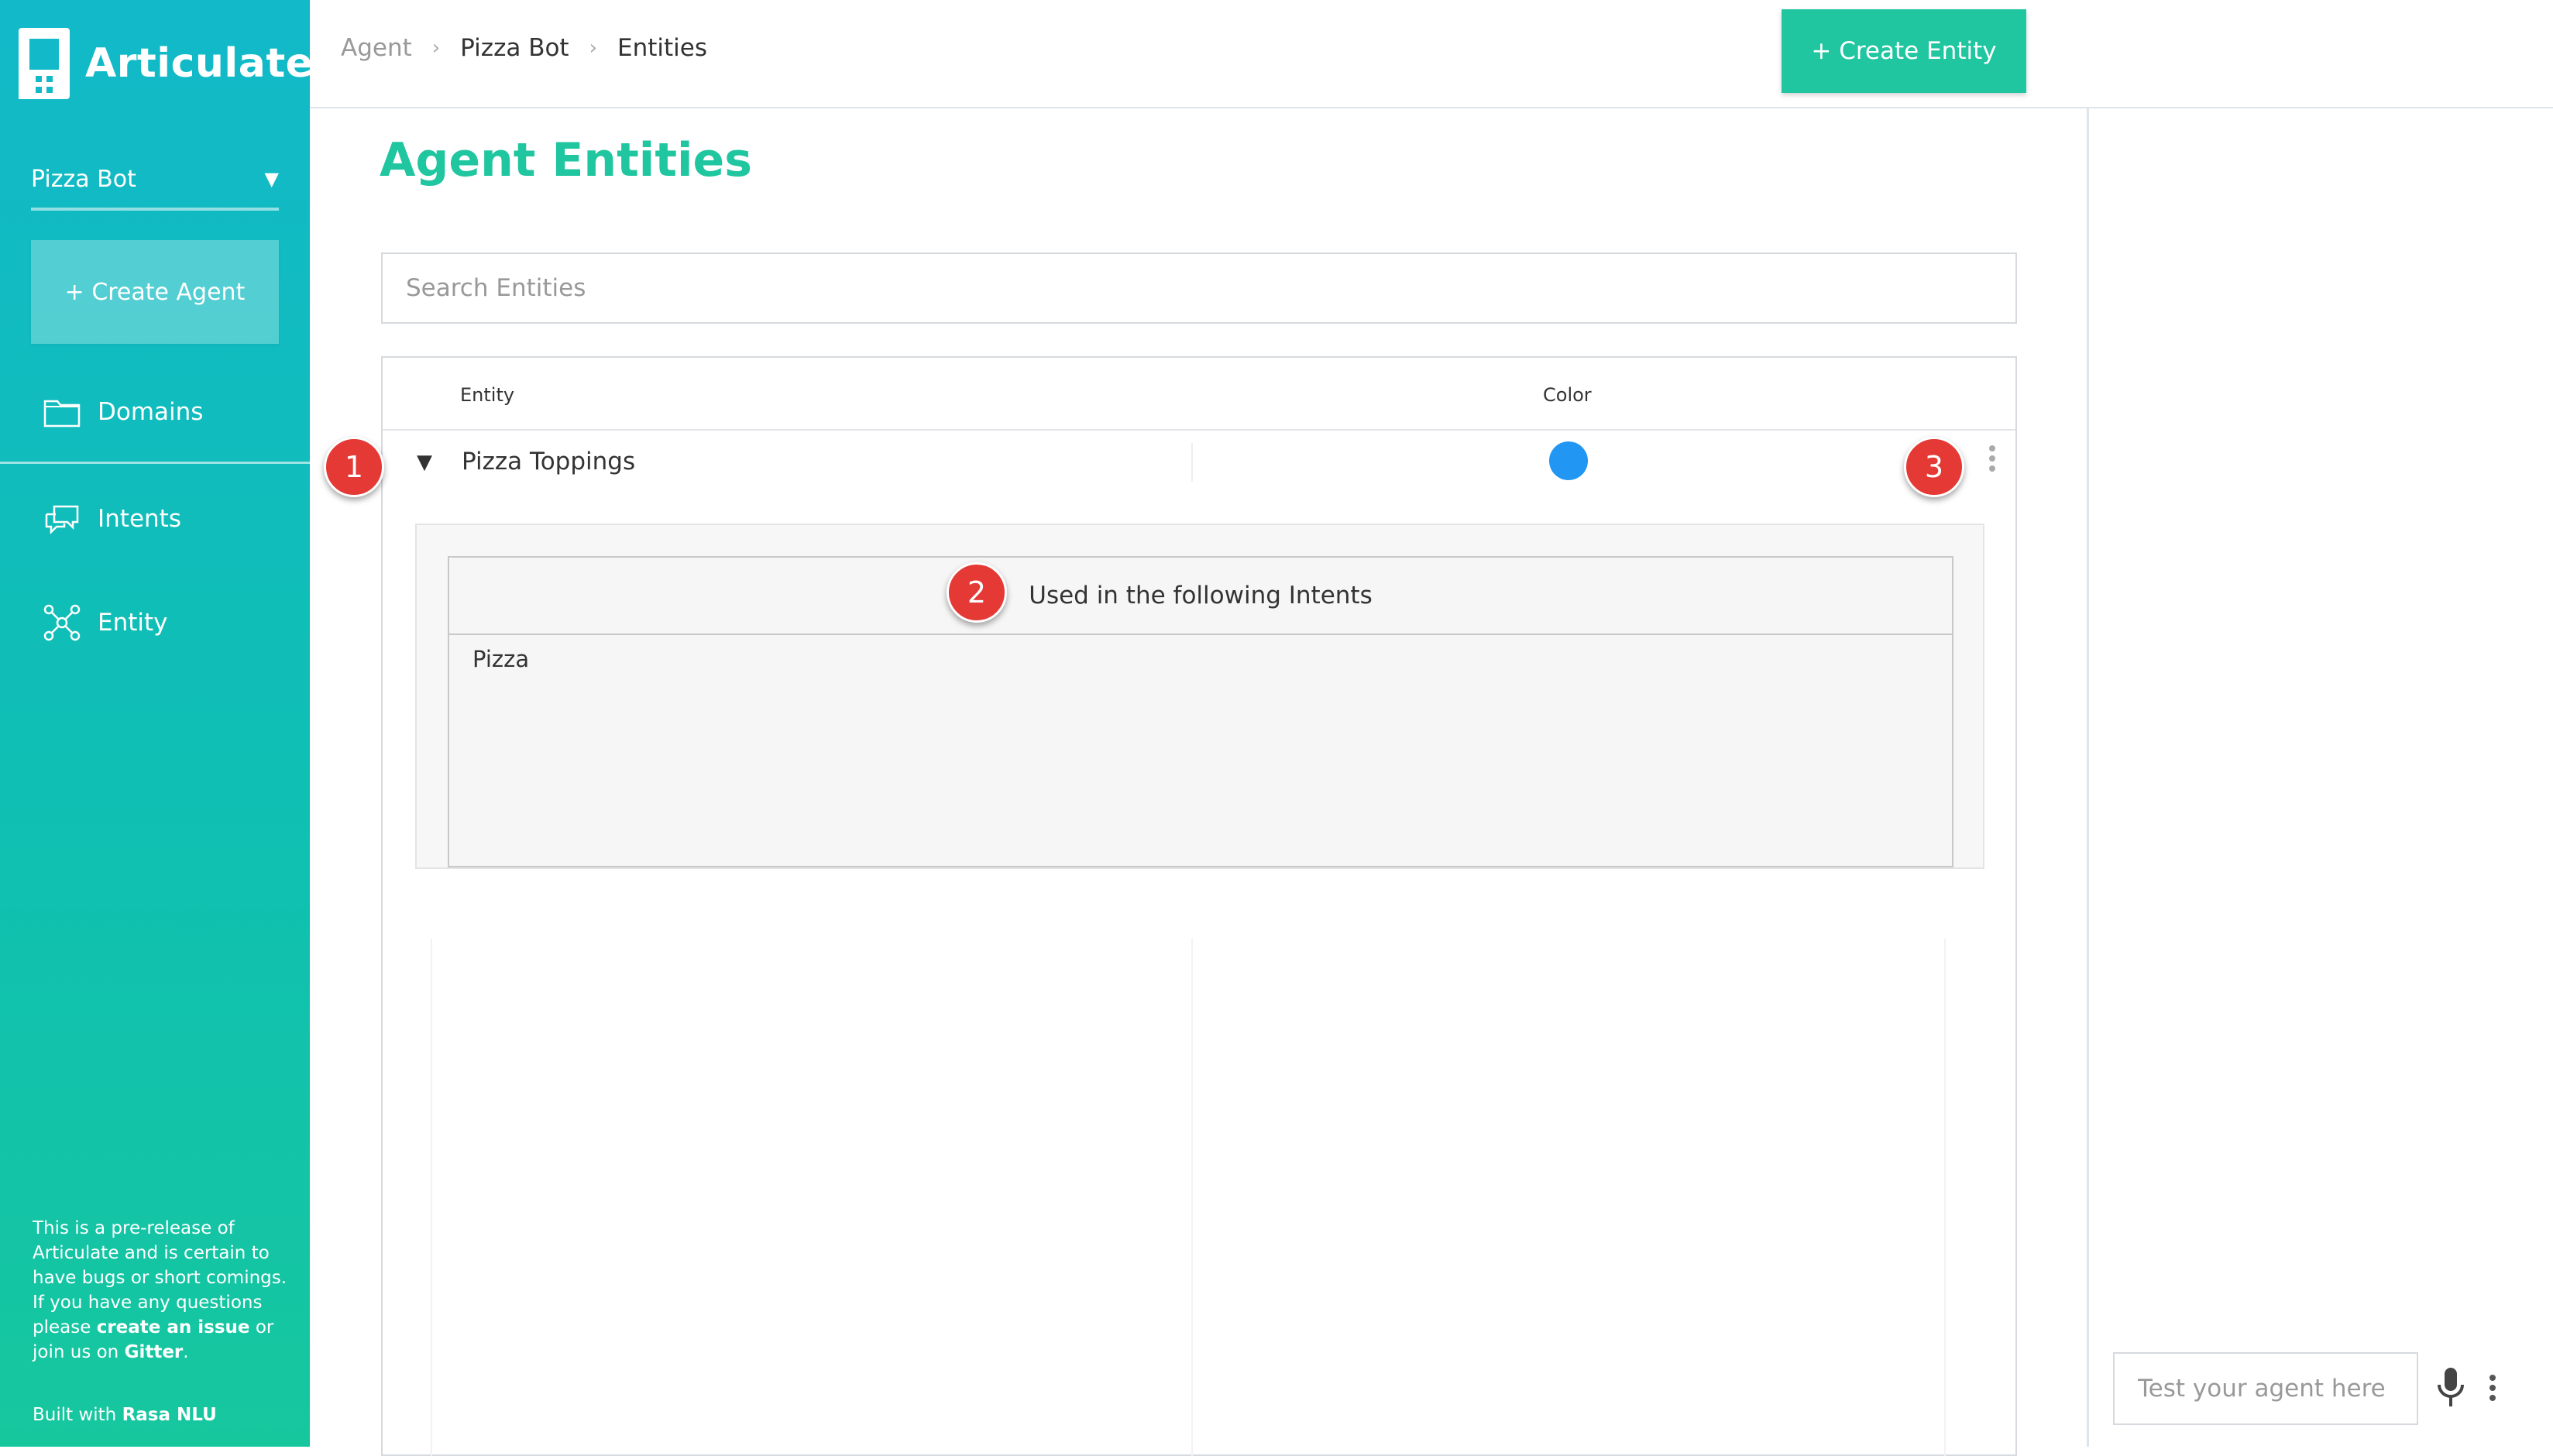 This screenshot has height=1456, width=2553. Describe the element at coordinates (1199, 430) in the screenshot. I see `table-header-divider` at that location.